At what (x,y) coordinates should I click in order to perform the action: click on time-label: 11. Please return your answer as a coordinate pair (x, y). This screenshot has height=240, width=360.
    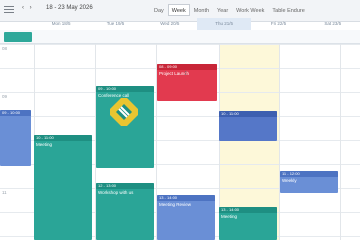
    Looking at the image, I should click on (4, 192).